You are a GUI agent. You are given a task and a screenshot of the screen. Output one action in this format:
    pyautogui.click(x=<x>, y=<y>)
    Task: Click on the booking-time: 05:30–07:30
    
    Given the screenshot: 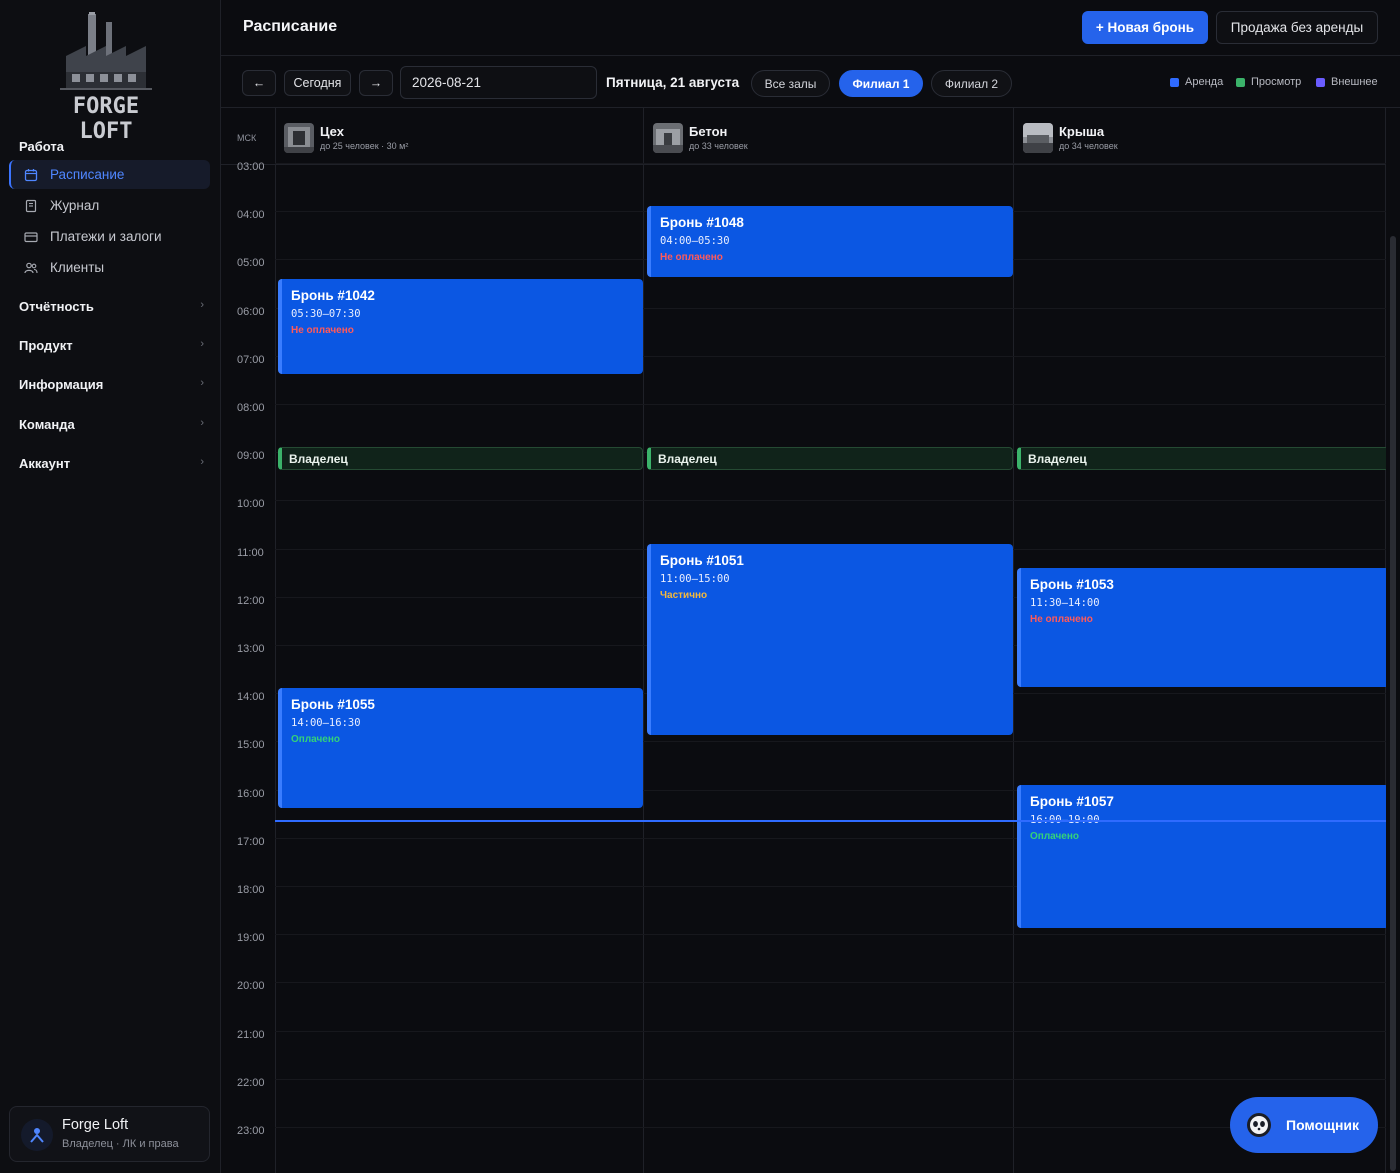 What is the action you would take?
    pyautogui.click(x=326, y=313)
    